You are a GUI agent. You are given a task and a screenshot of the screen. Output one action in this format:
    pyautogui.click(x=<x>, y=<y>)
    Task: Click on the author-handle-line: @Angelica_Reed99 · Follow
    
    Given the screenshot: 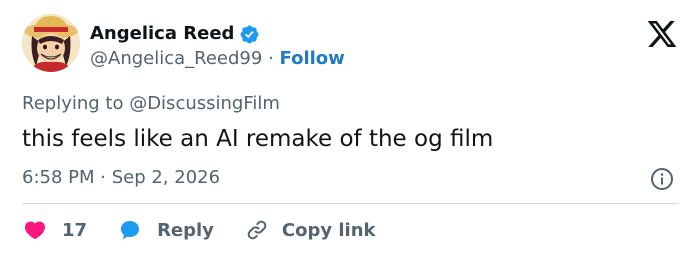 What is the action you would take?
    pyautogui.click(x=217, y=59)
    